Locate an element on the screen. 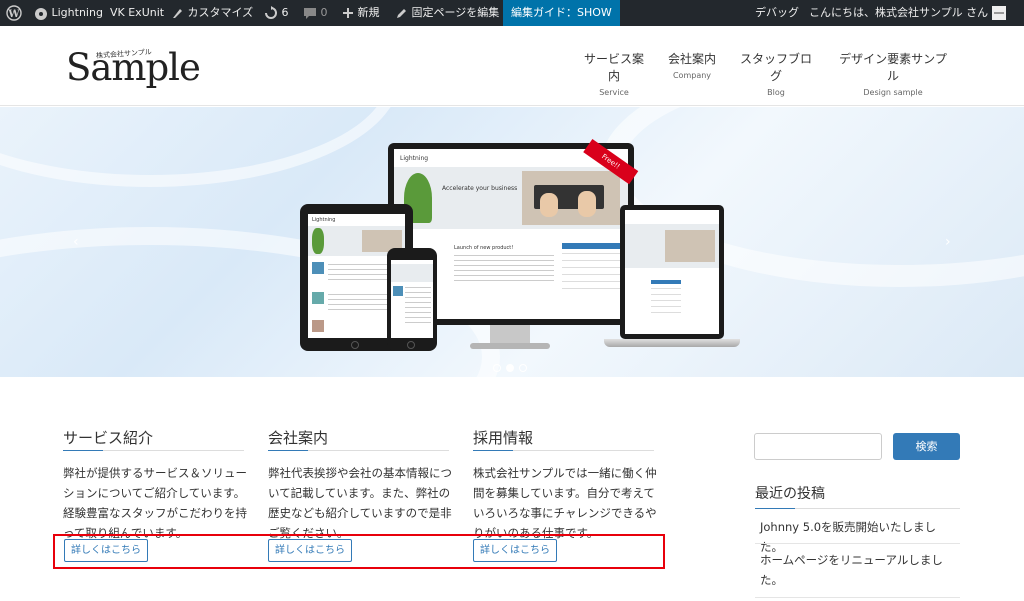 The height and width of the screenshot is (601, 1024). nav-item-company: 会社案内 Company is located at coordinates (692, 65).